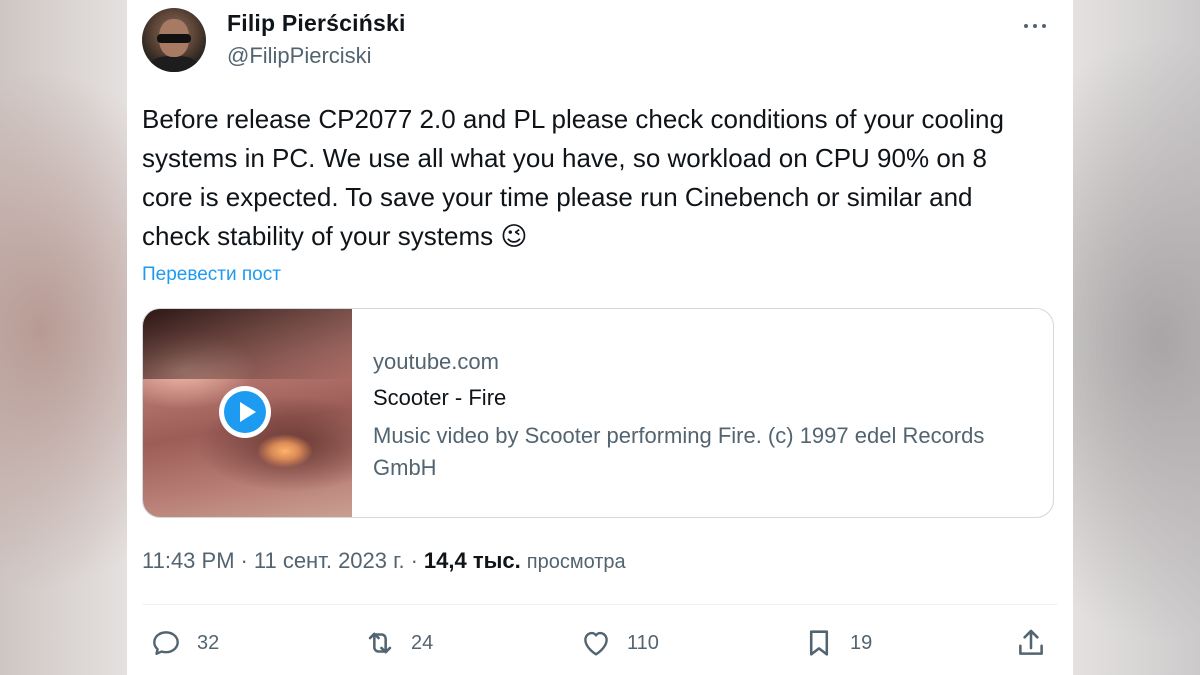 This screenshot has width=1200, height=675. Describe the element at coordinates (208, 642) in the screenshot. I see `reply-count: 32` at that location.